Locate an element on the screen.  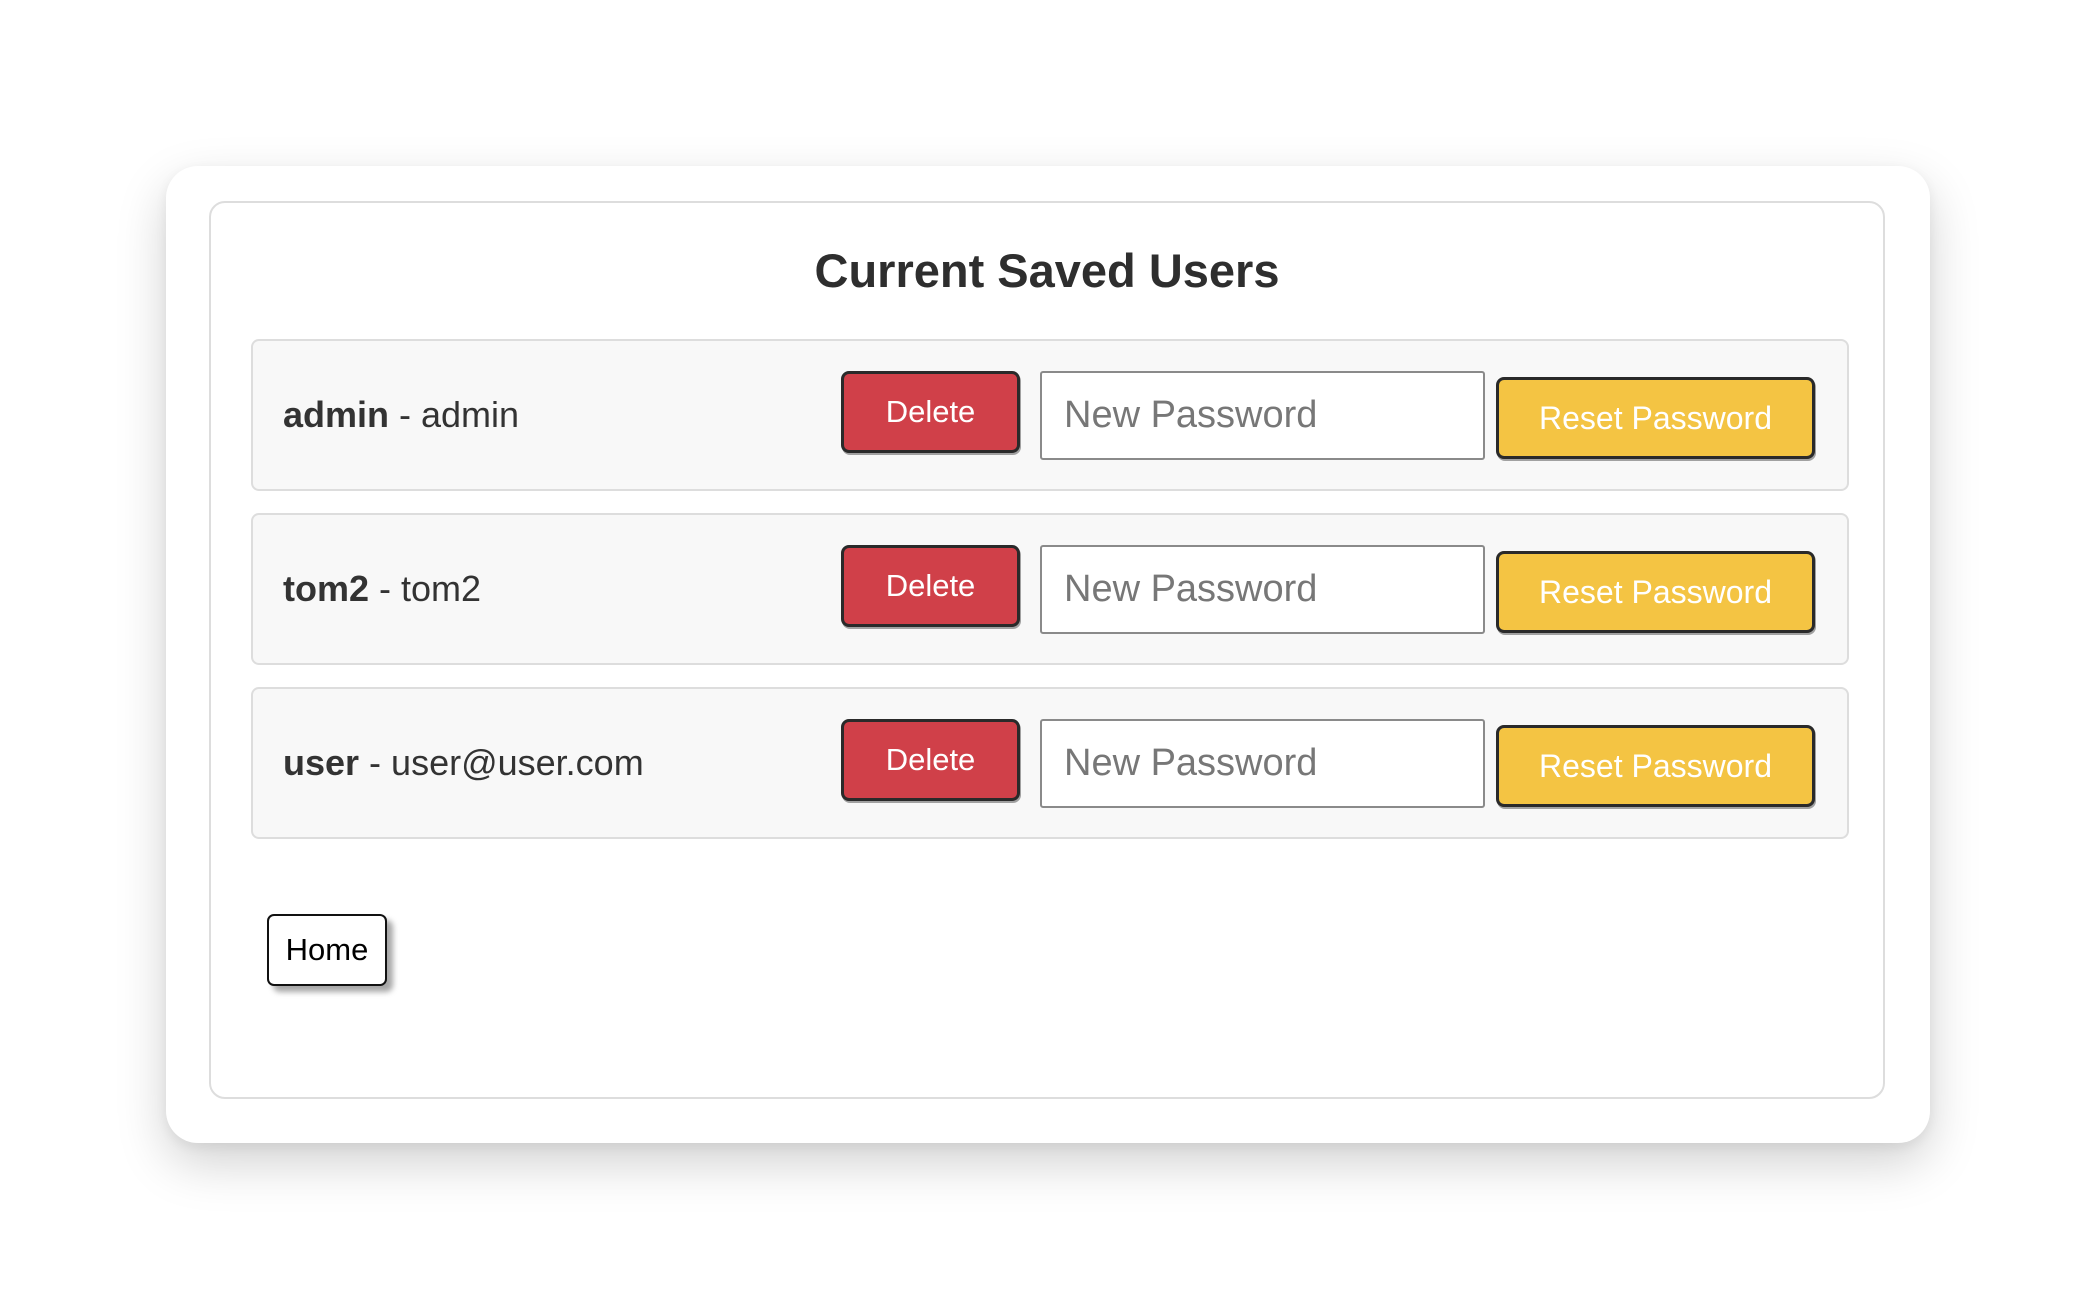
user-name: tom2 is located at coordinates (326, 588).